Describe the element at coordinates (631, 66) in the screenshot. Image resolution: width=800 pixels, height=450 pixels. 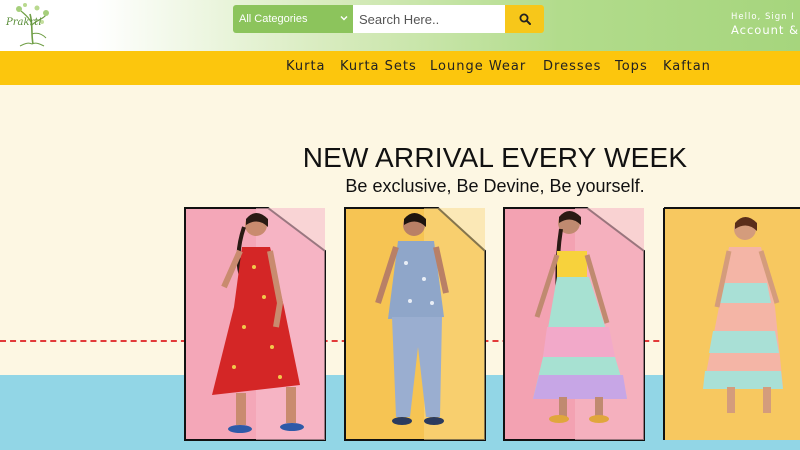
I see `nav-item-tops: Tops` at that location.